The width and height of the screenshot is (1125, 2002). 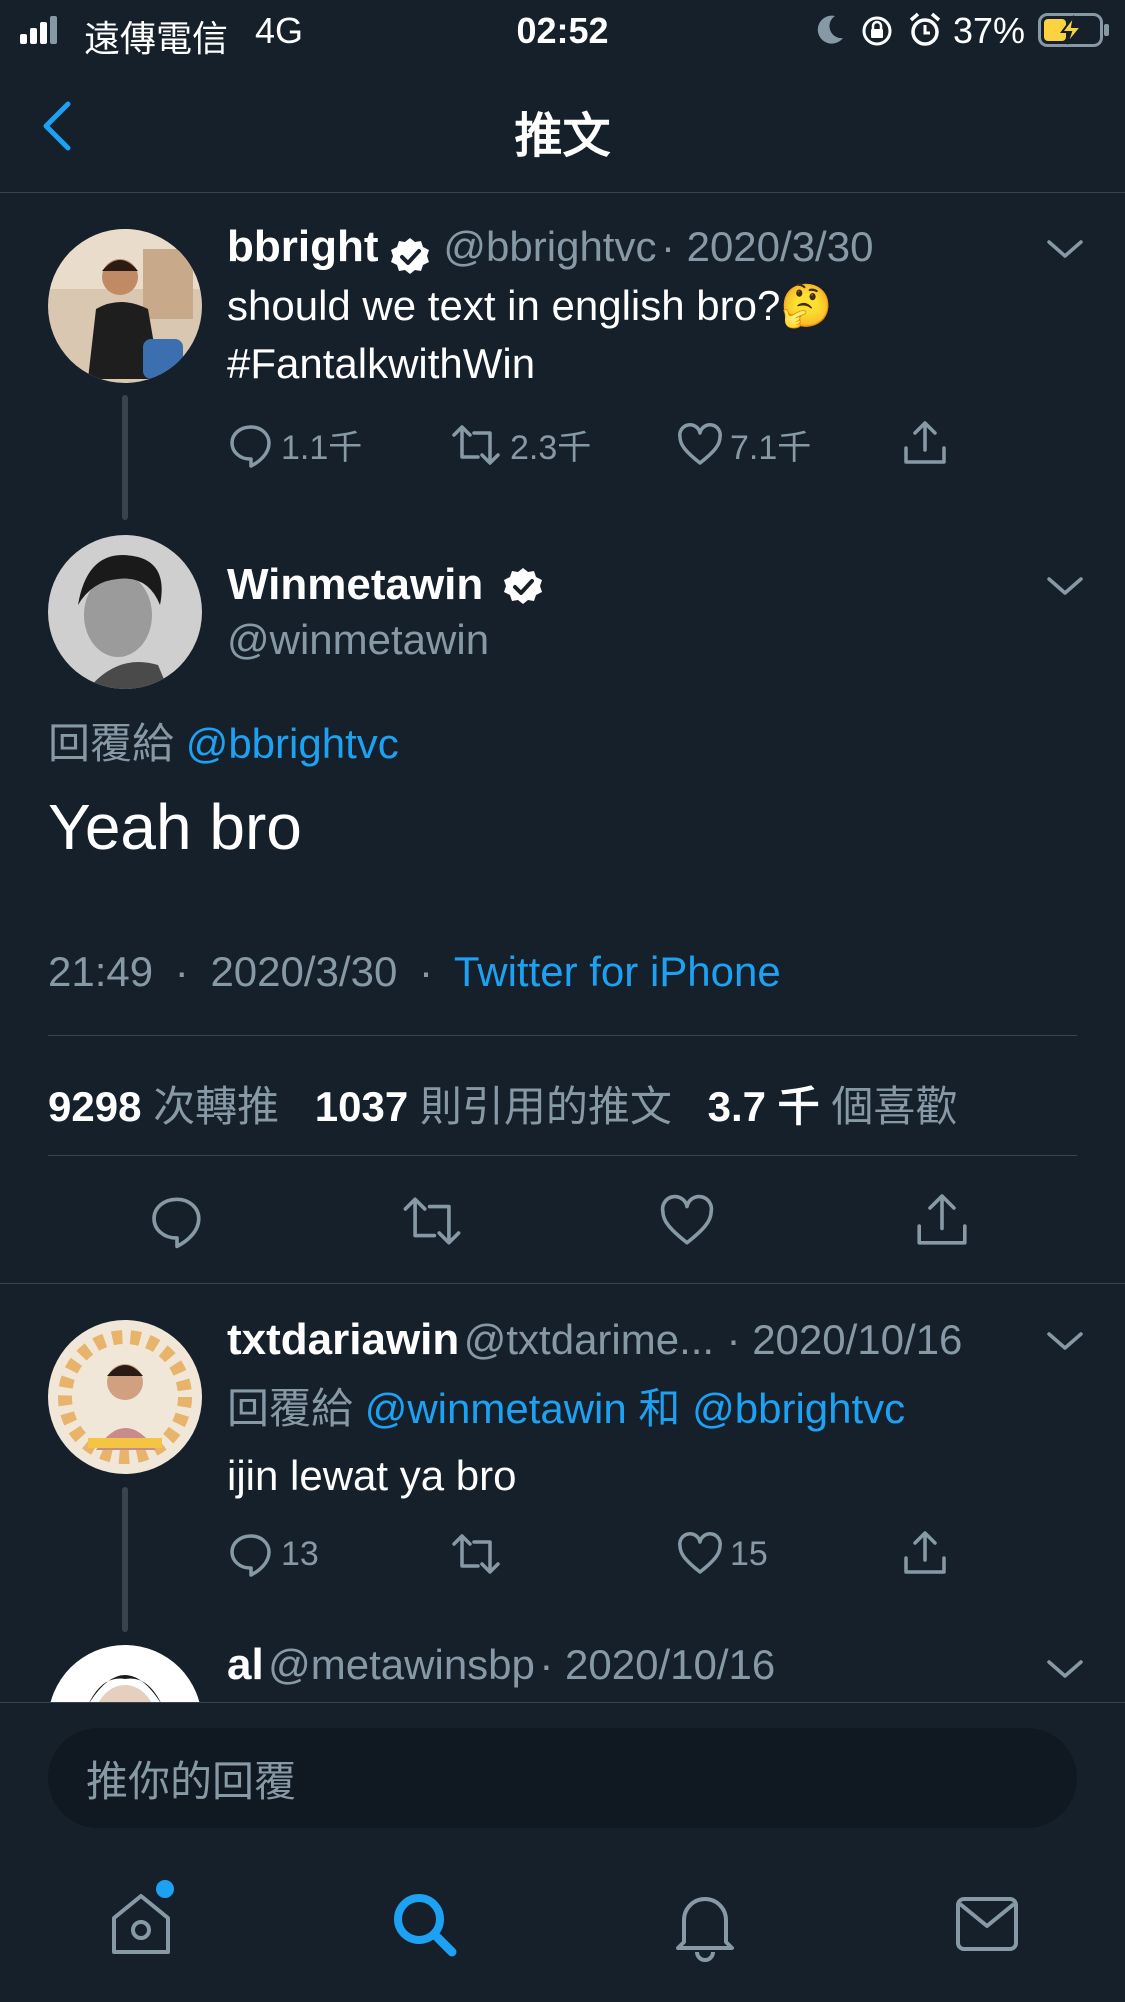 I want to click on main-reply-button, so click(x=177, y=1221).